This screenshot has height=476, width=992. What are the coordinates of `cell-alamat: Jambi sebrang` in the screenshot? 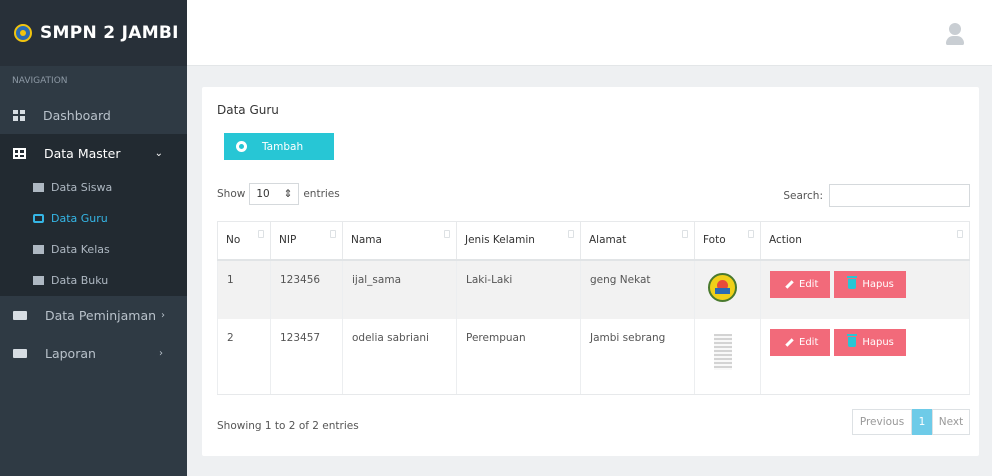 It's located at (637, 356).